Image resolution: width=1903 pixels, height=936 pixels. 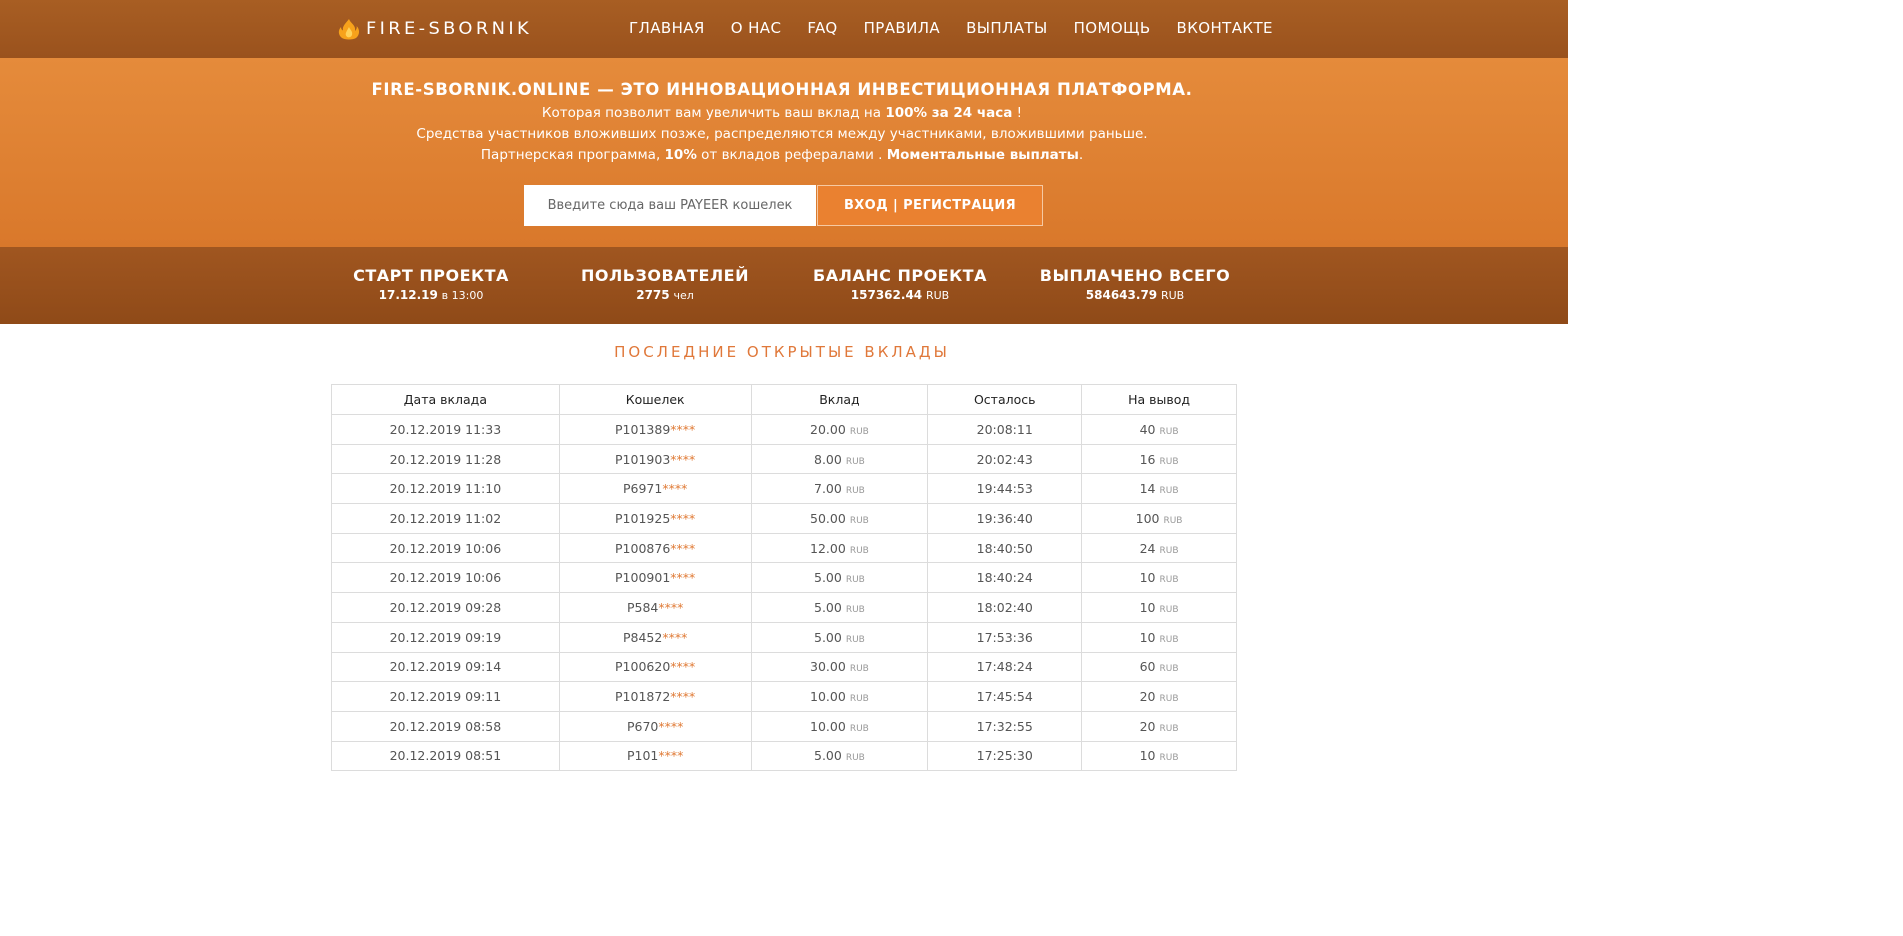 What do you see at coordinates (655, 518) in the screenshot?
I see `cell-wallet: P101925****` at bounding box center [655, 518].